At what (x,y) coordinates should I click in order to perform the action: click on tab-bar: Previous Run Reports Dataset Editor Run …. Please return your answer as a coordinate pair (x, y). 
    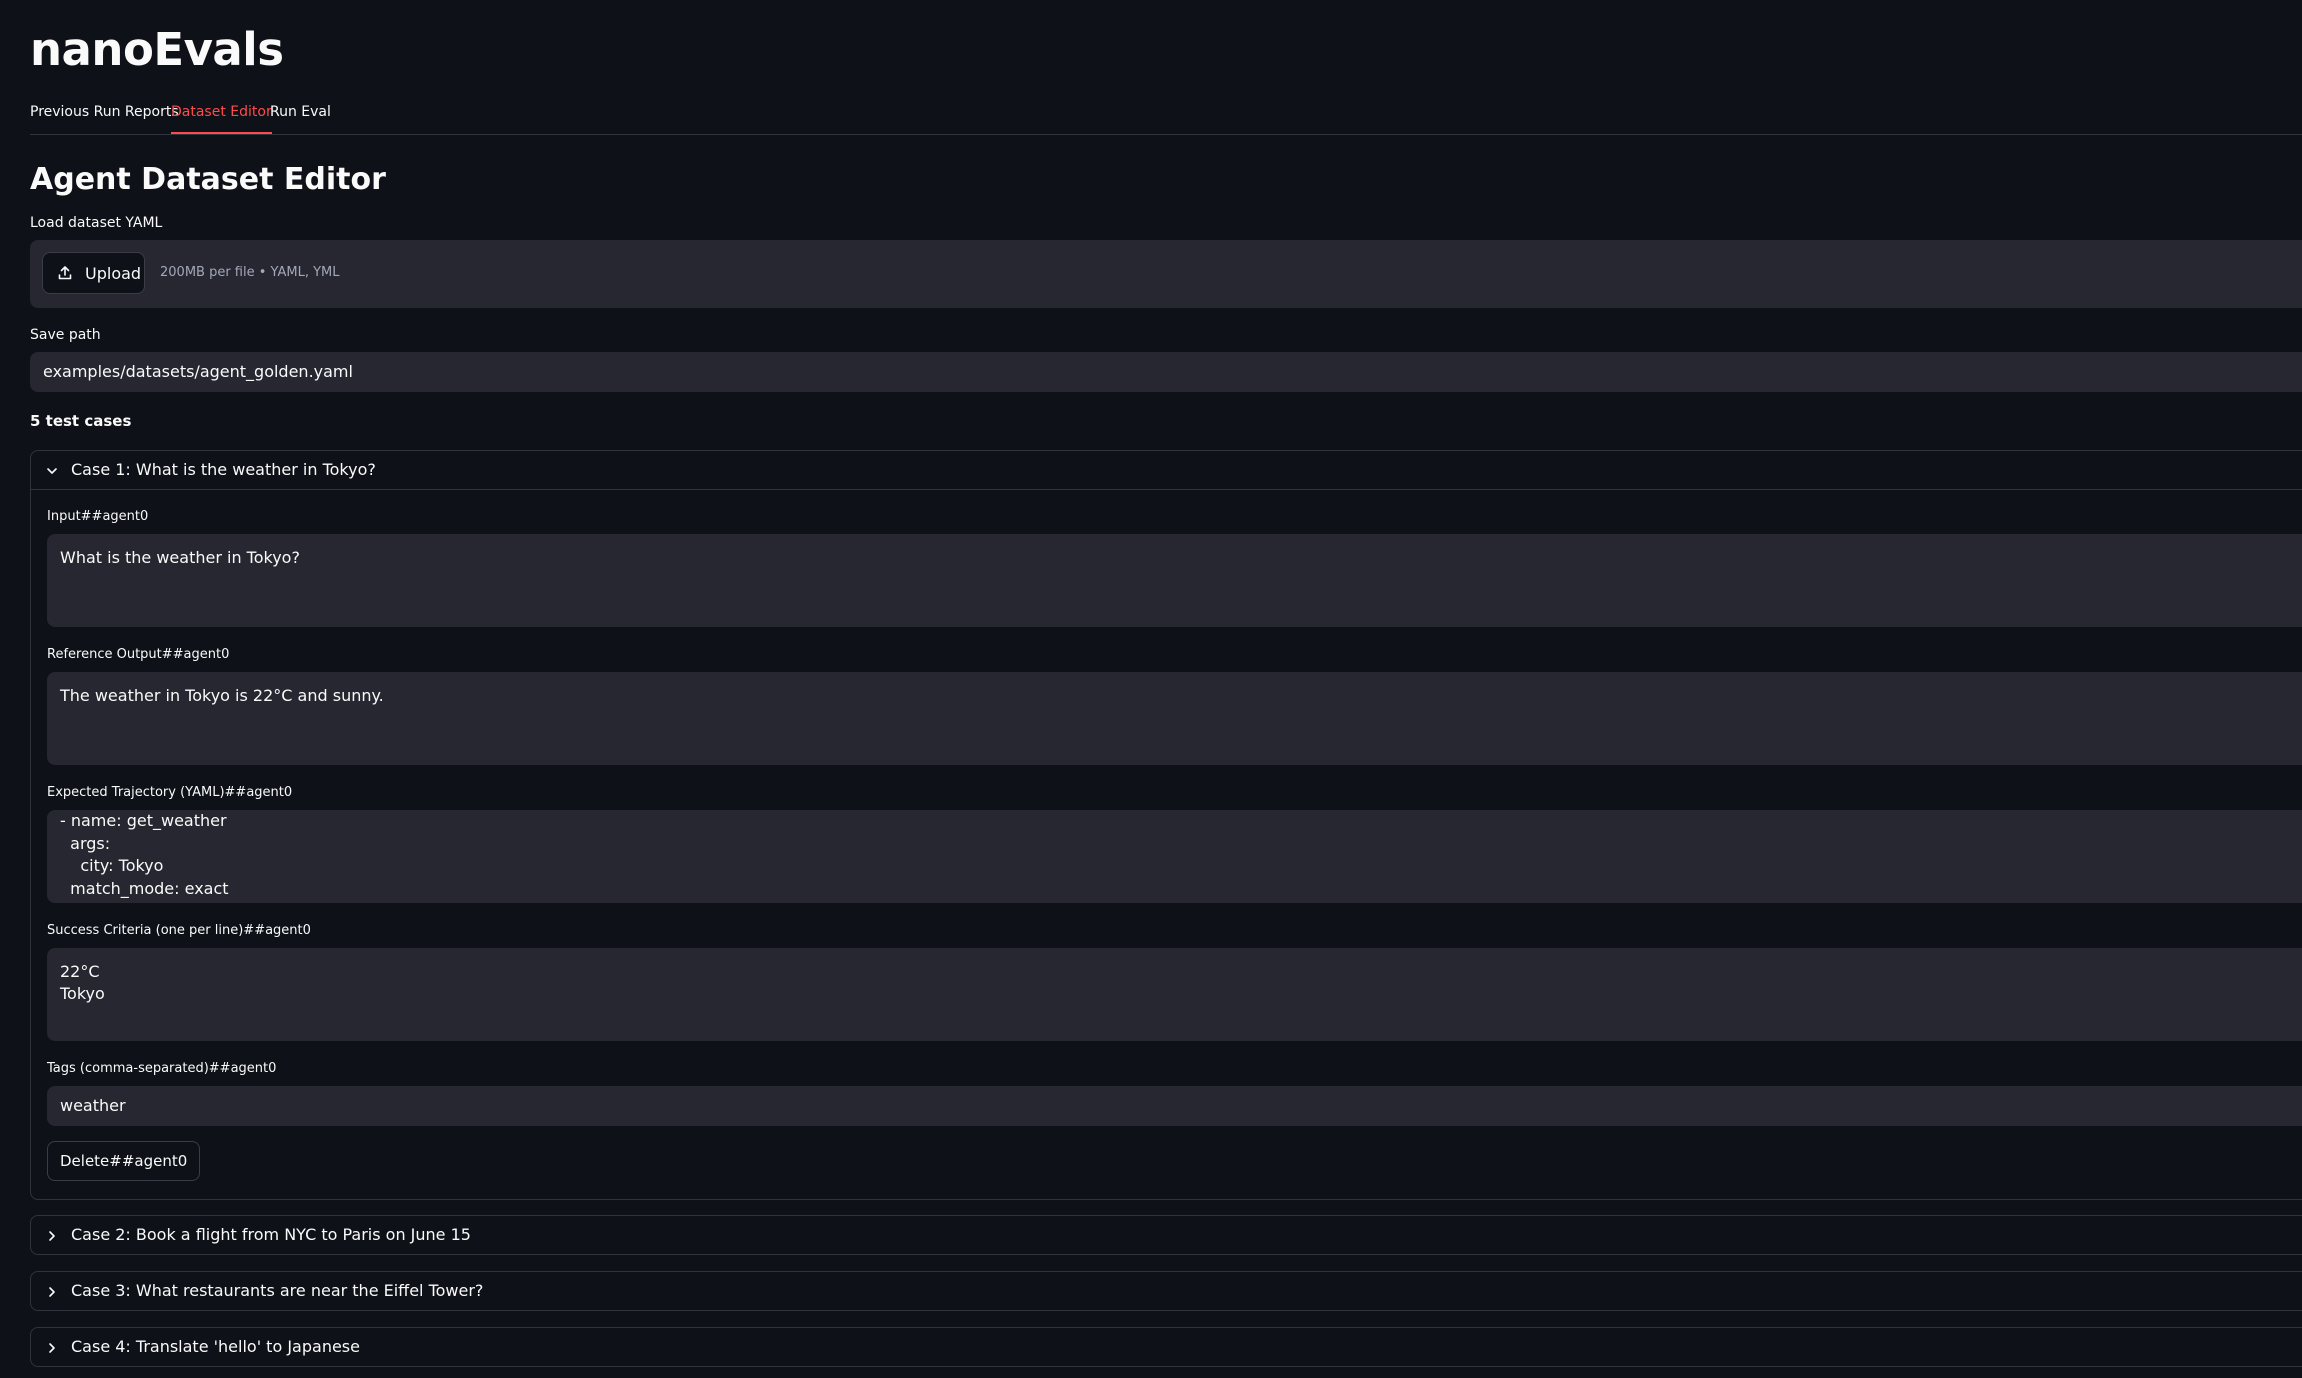
    Looking at the image, I should click on (1166, 115).